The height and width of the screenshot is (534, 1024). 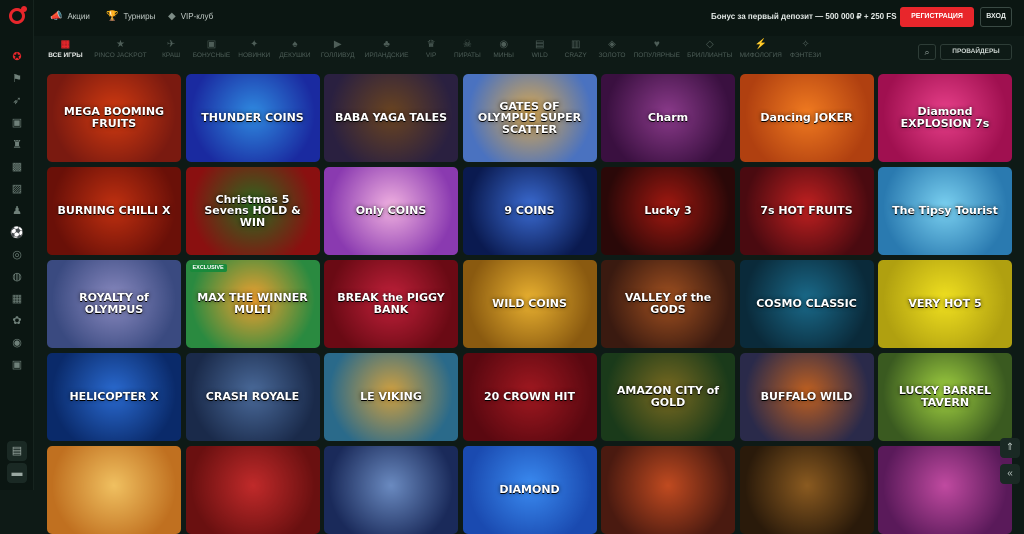 I want to click on category-tab: ▥ CRAZY, so click(x=576, y=52).